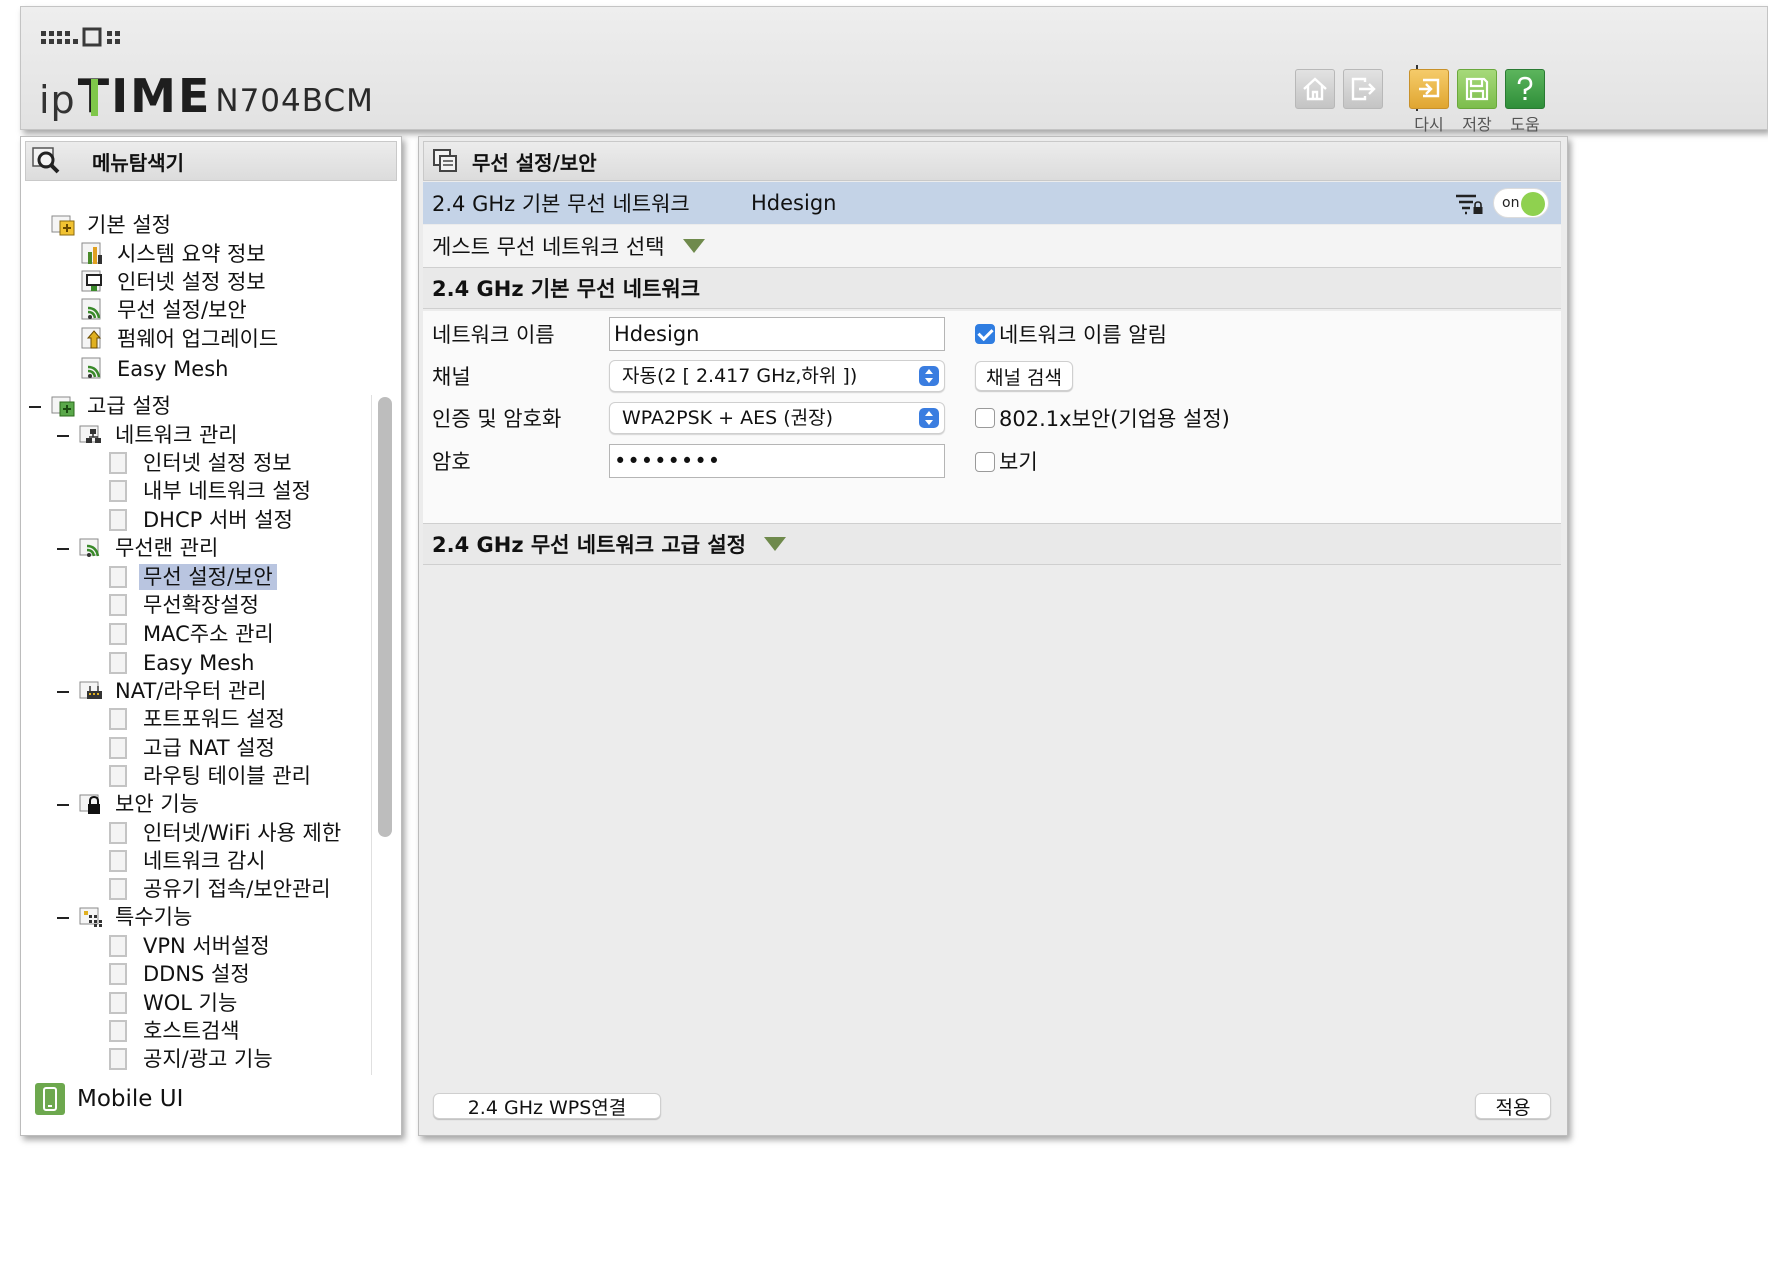 The height and width of the screenshot is (1288, 1768). Describe the element at coordinates (193, 577) in the screenshot. I see `tree-adv-wireless-security: 무선 설정/보안` at that location.